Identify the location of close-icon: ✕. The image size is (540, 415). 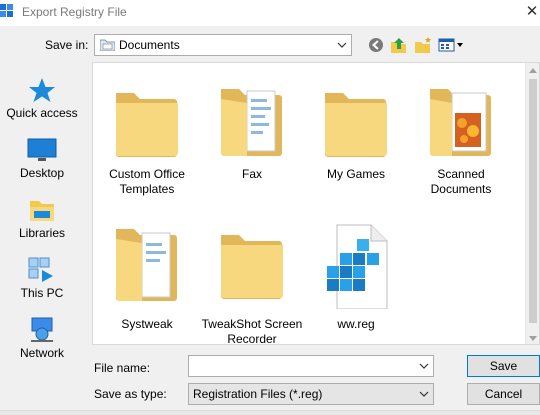
(532, 12).